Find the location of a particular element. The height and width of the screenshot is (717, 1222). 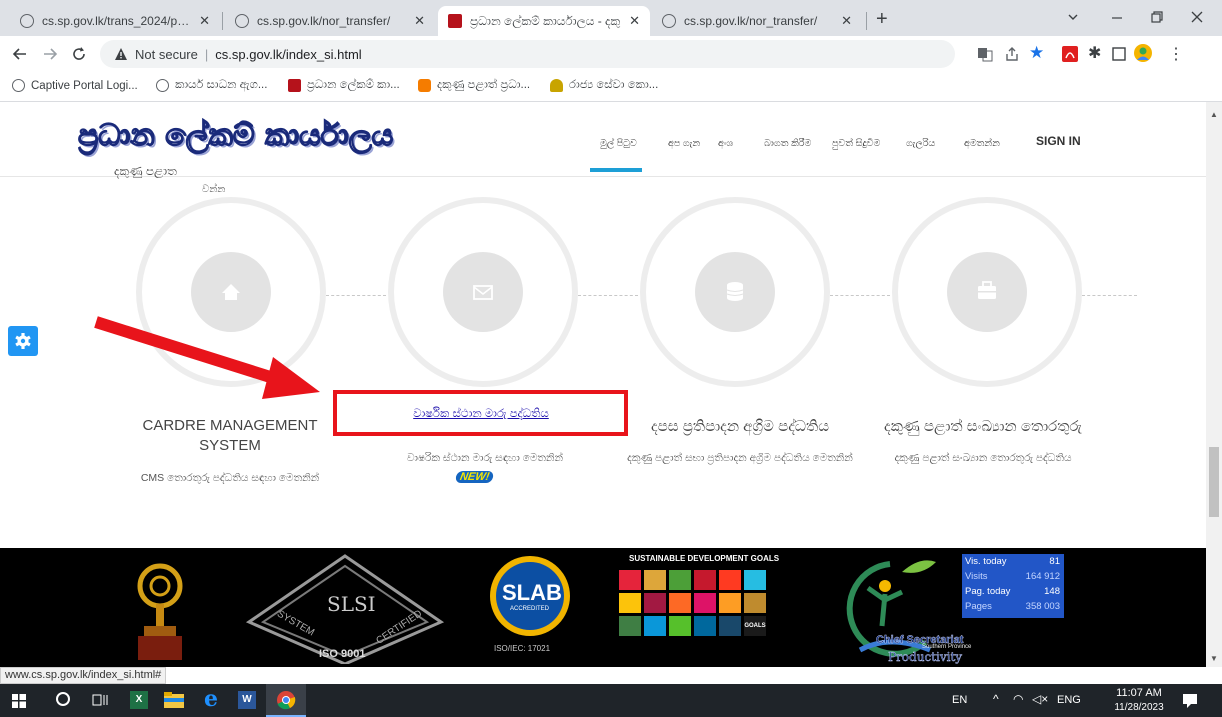

nav-downloads: බාගත කිරීම is located at coordinates (787, 143).